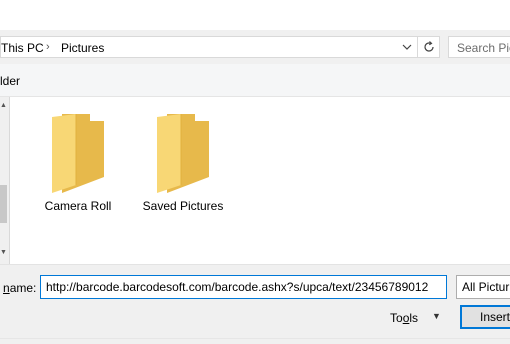 This screenshot has height=344, width=510. Describe the element at coordinates (4, 180) in the screenshot. I see `navigation-pane-scrollbar: ▲ ▼` at that location.